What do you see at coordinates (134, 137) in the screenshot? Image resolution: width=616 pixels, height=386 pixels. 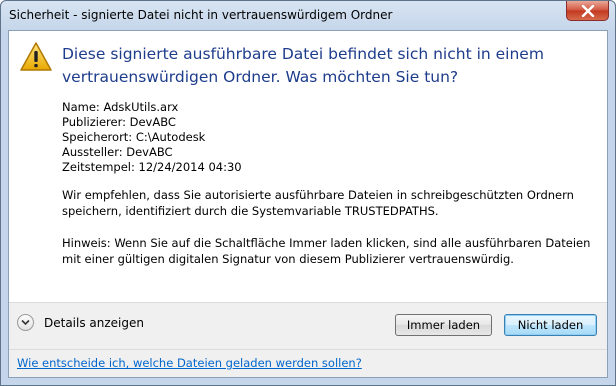 I see `file-location: Speicherort: C:\Autodesk` at bounding box center [134, 137].